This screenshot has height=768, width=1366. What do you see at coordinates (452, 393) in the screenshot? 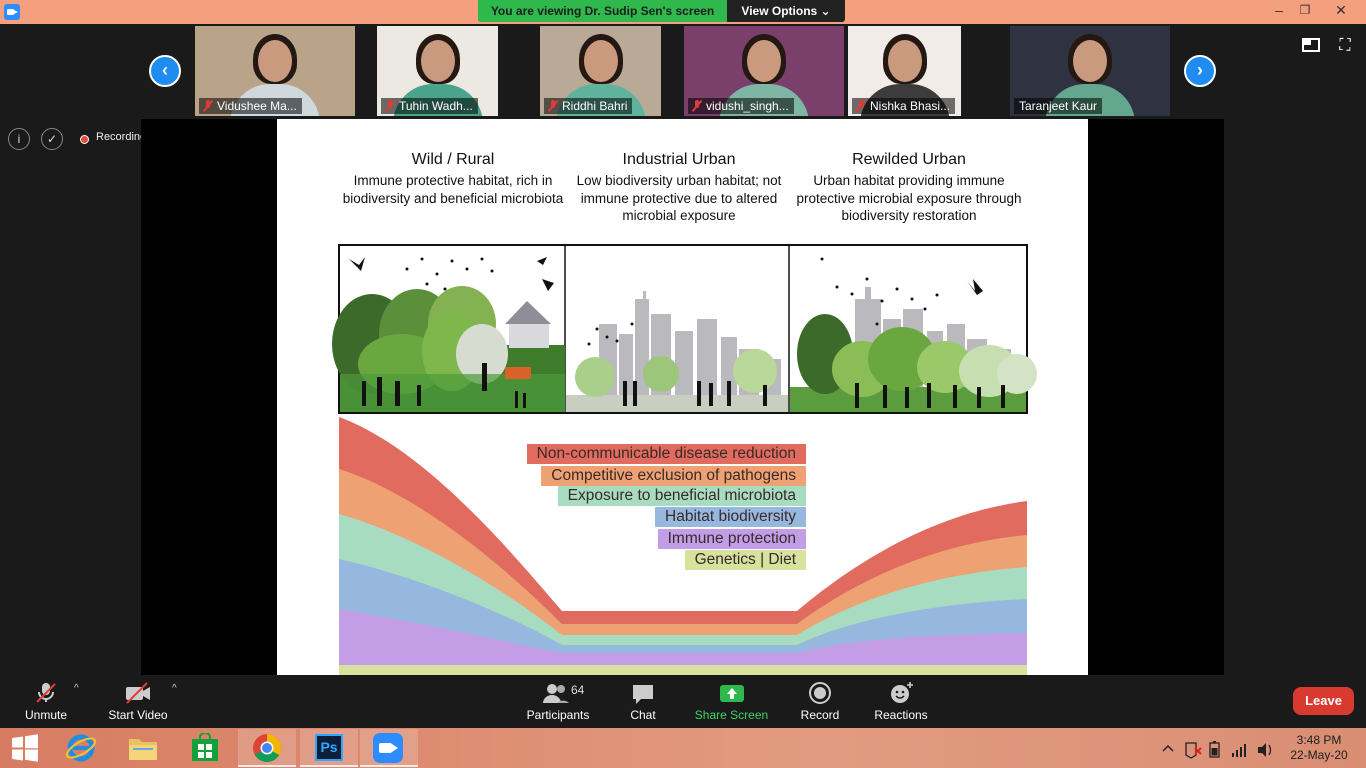
I see `wild-grass` at bounding box center [452, 393].